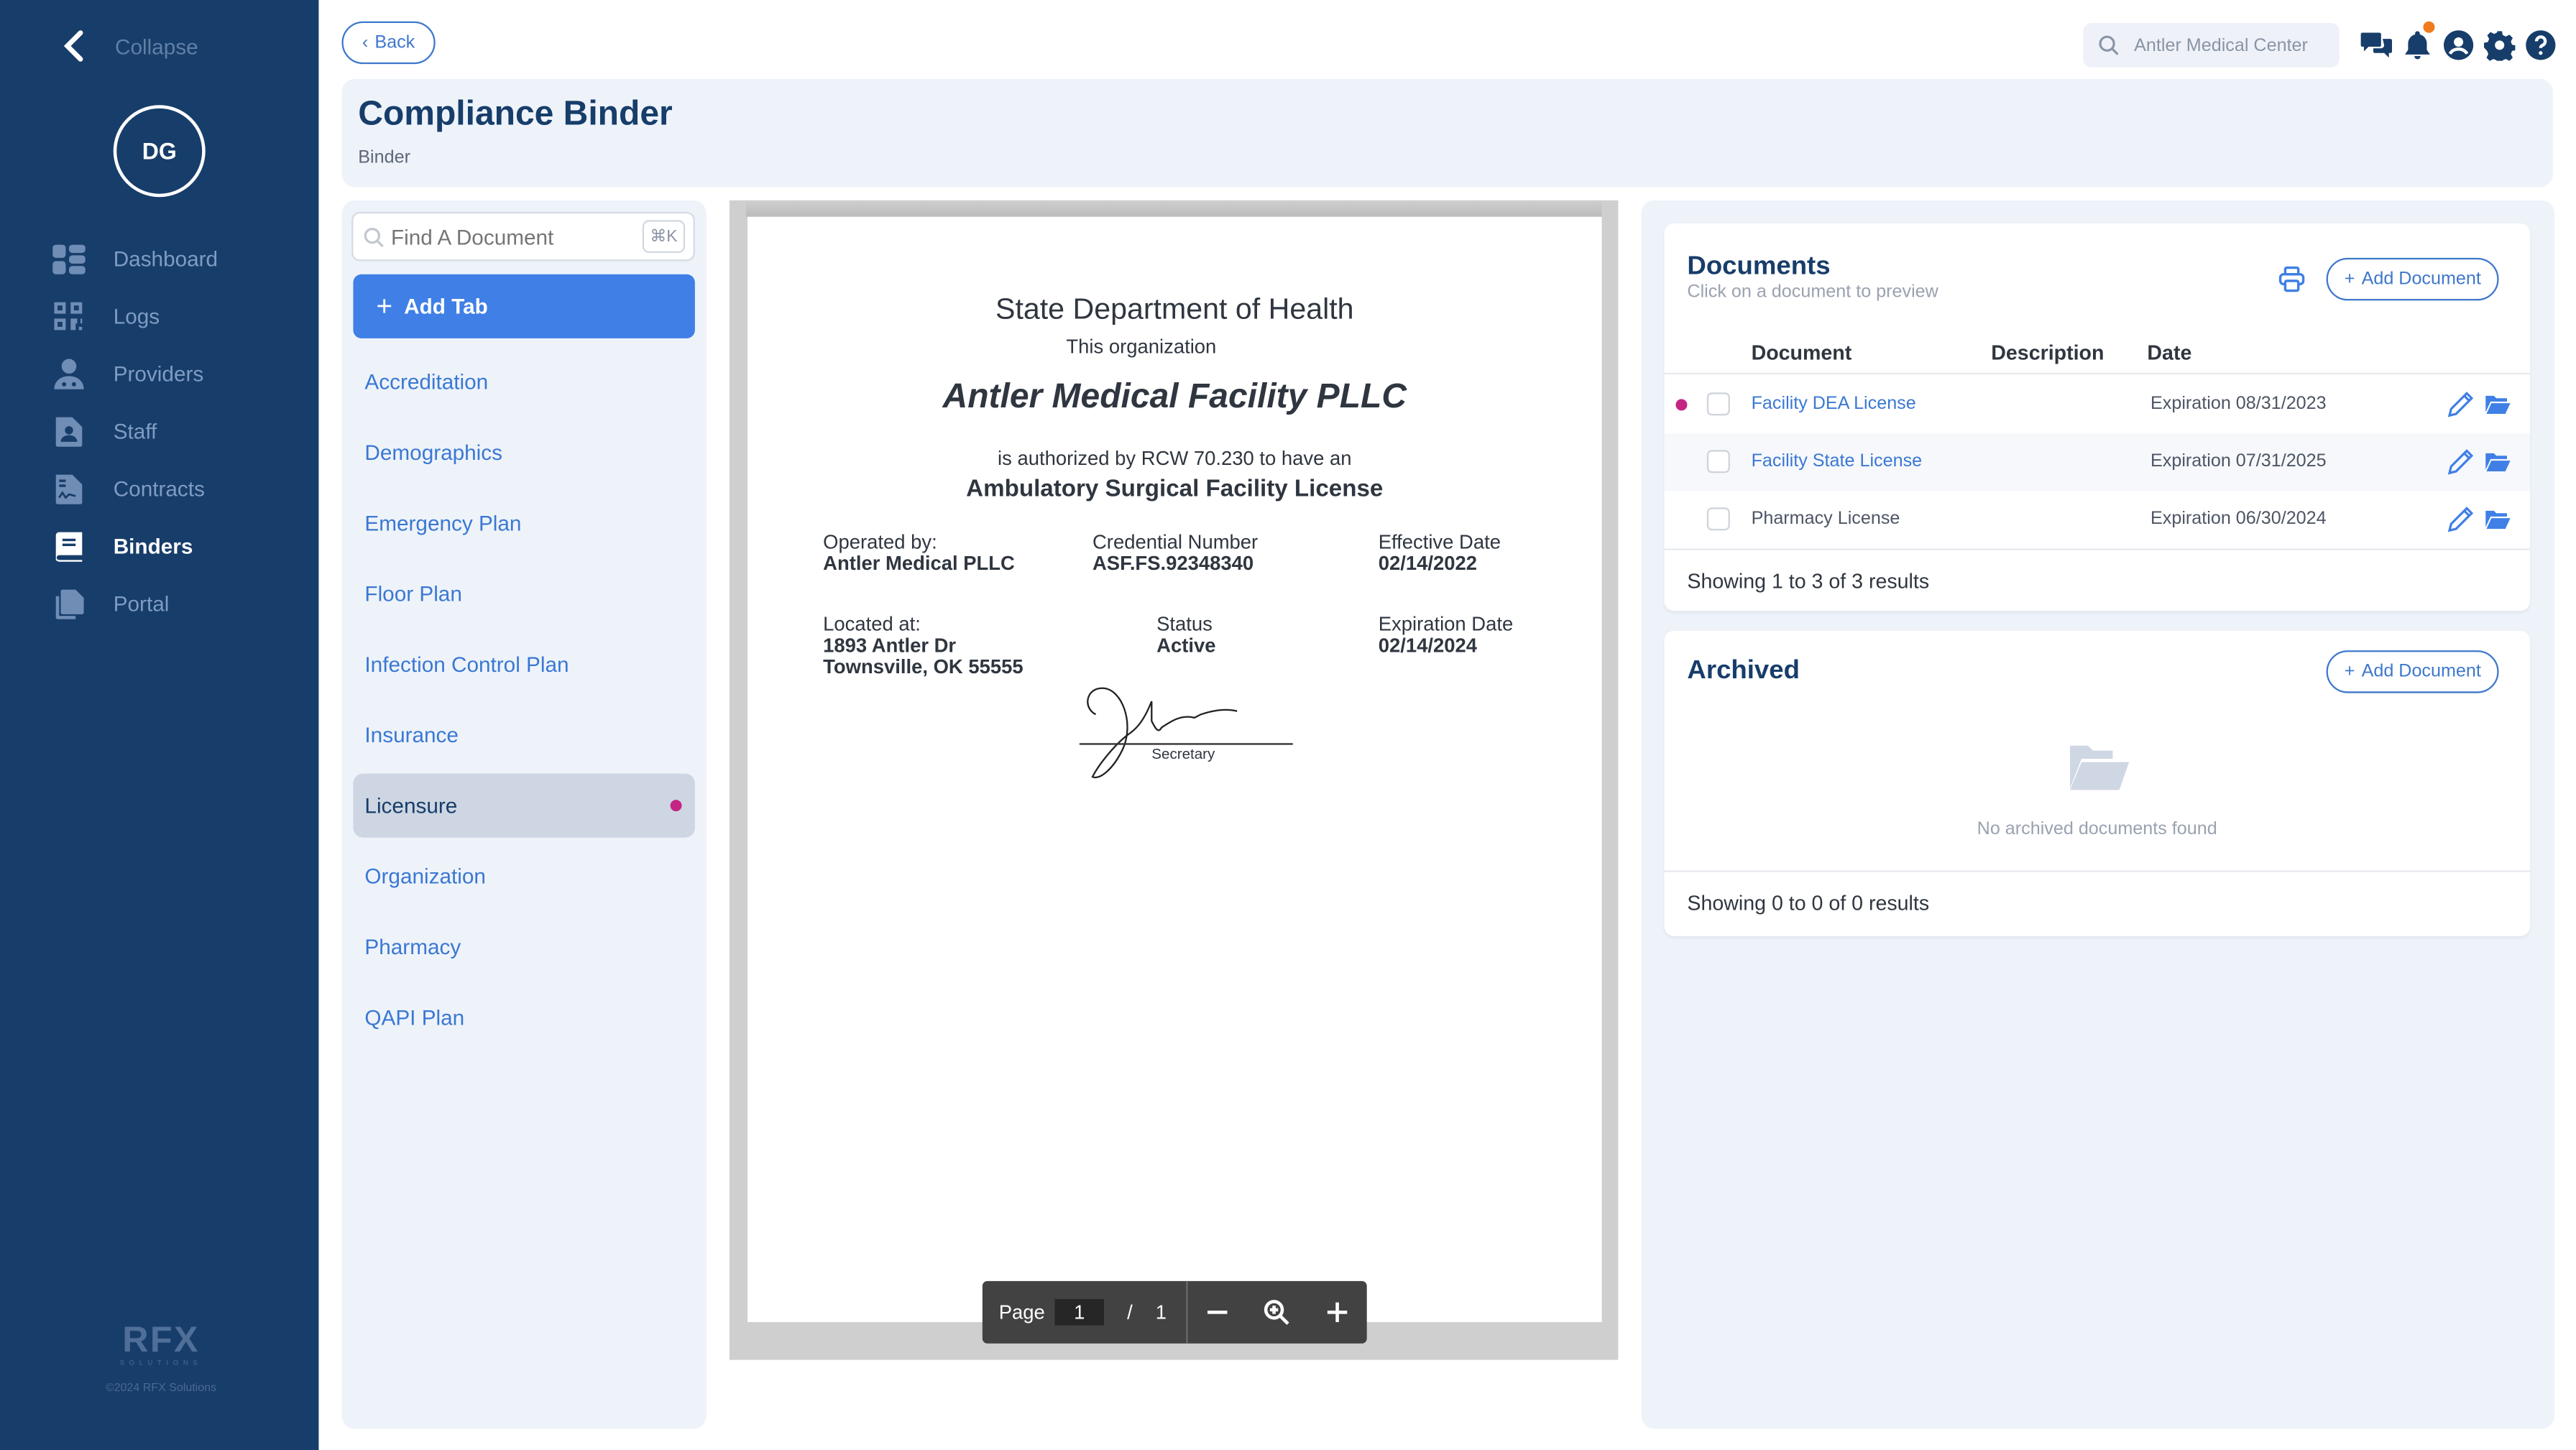 Image resolution: width=2576 pixels, height=1450 pixels. I want to click on document-name: Facility State License, so click(1837, 461).